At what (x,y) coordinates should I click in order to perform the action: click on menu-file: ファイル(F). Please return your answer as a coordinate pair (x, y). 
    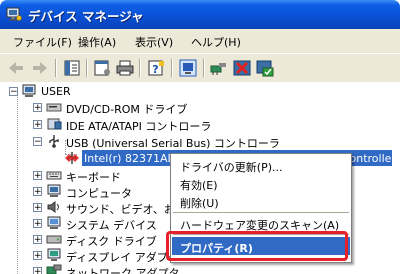
    Looking at the image, I should click on (42, 42).